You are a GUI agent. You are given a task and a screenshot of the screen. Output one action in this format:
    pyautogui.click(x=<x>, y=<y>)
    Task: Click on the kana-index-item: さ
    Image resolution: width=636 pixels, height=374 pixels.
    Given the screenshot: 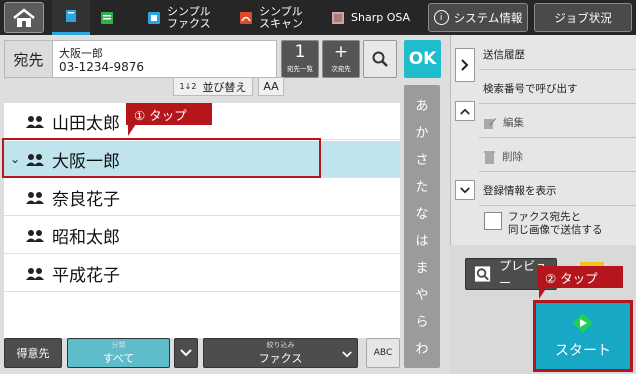 What is the action you would take?
    pyautogui.click(x=422, y=158)
    